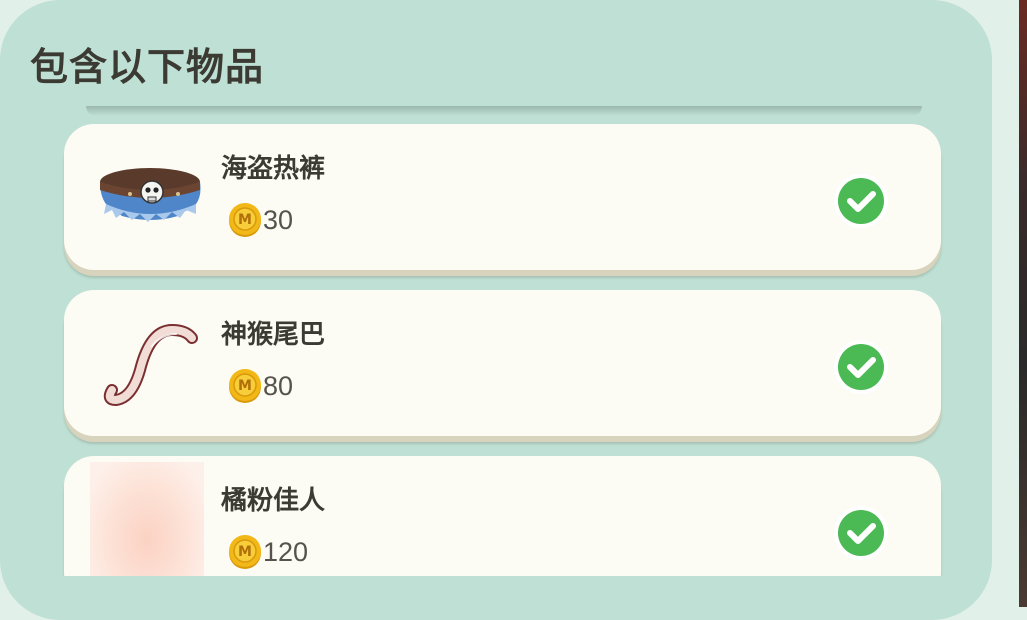  I want to click on monkey-tail-icon, so click(150, 358).